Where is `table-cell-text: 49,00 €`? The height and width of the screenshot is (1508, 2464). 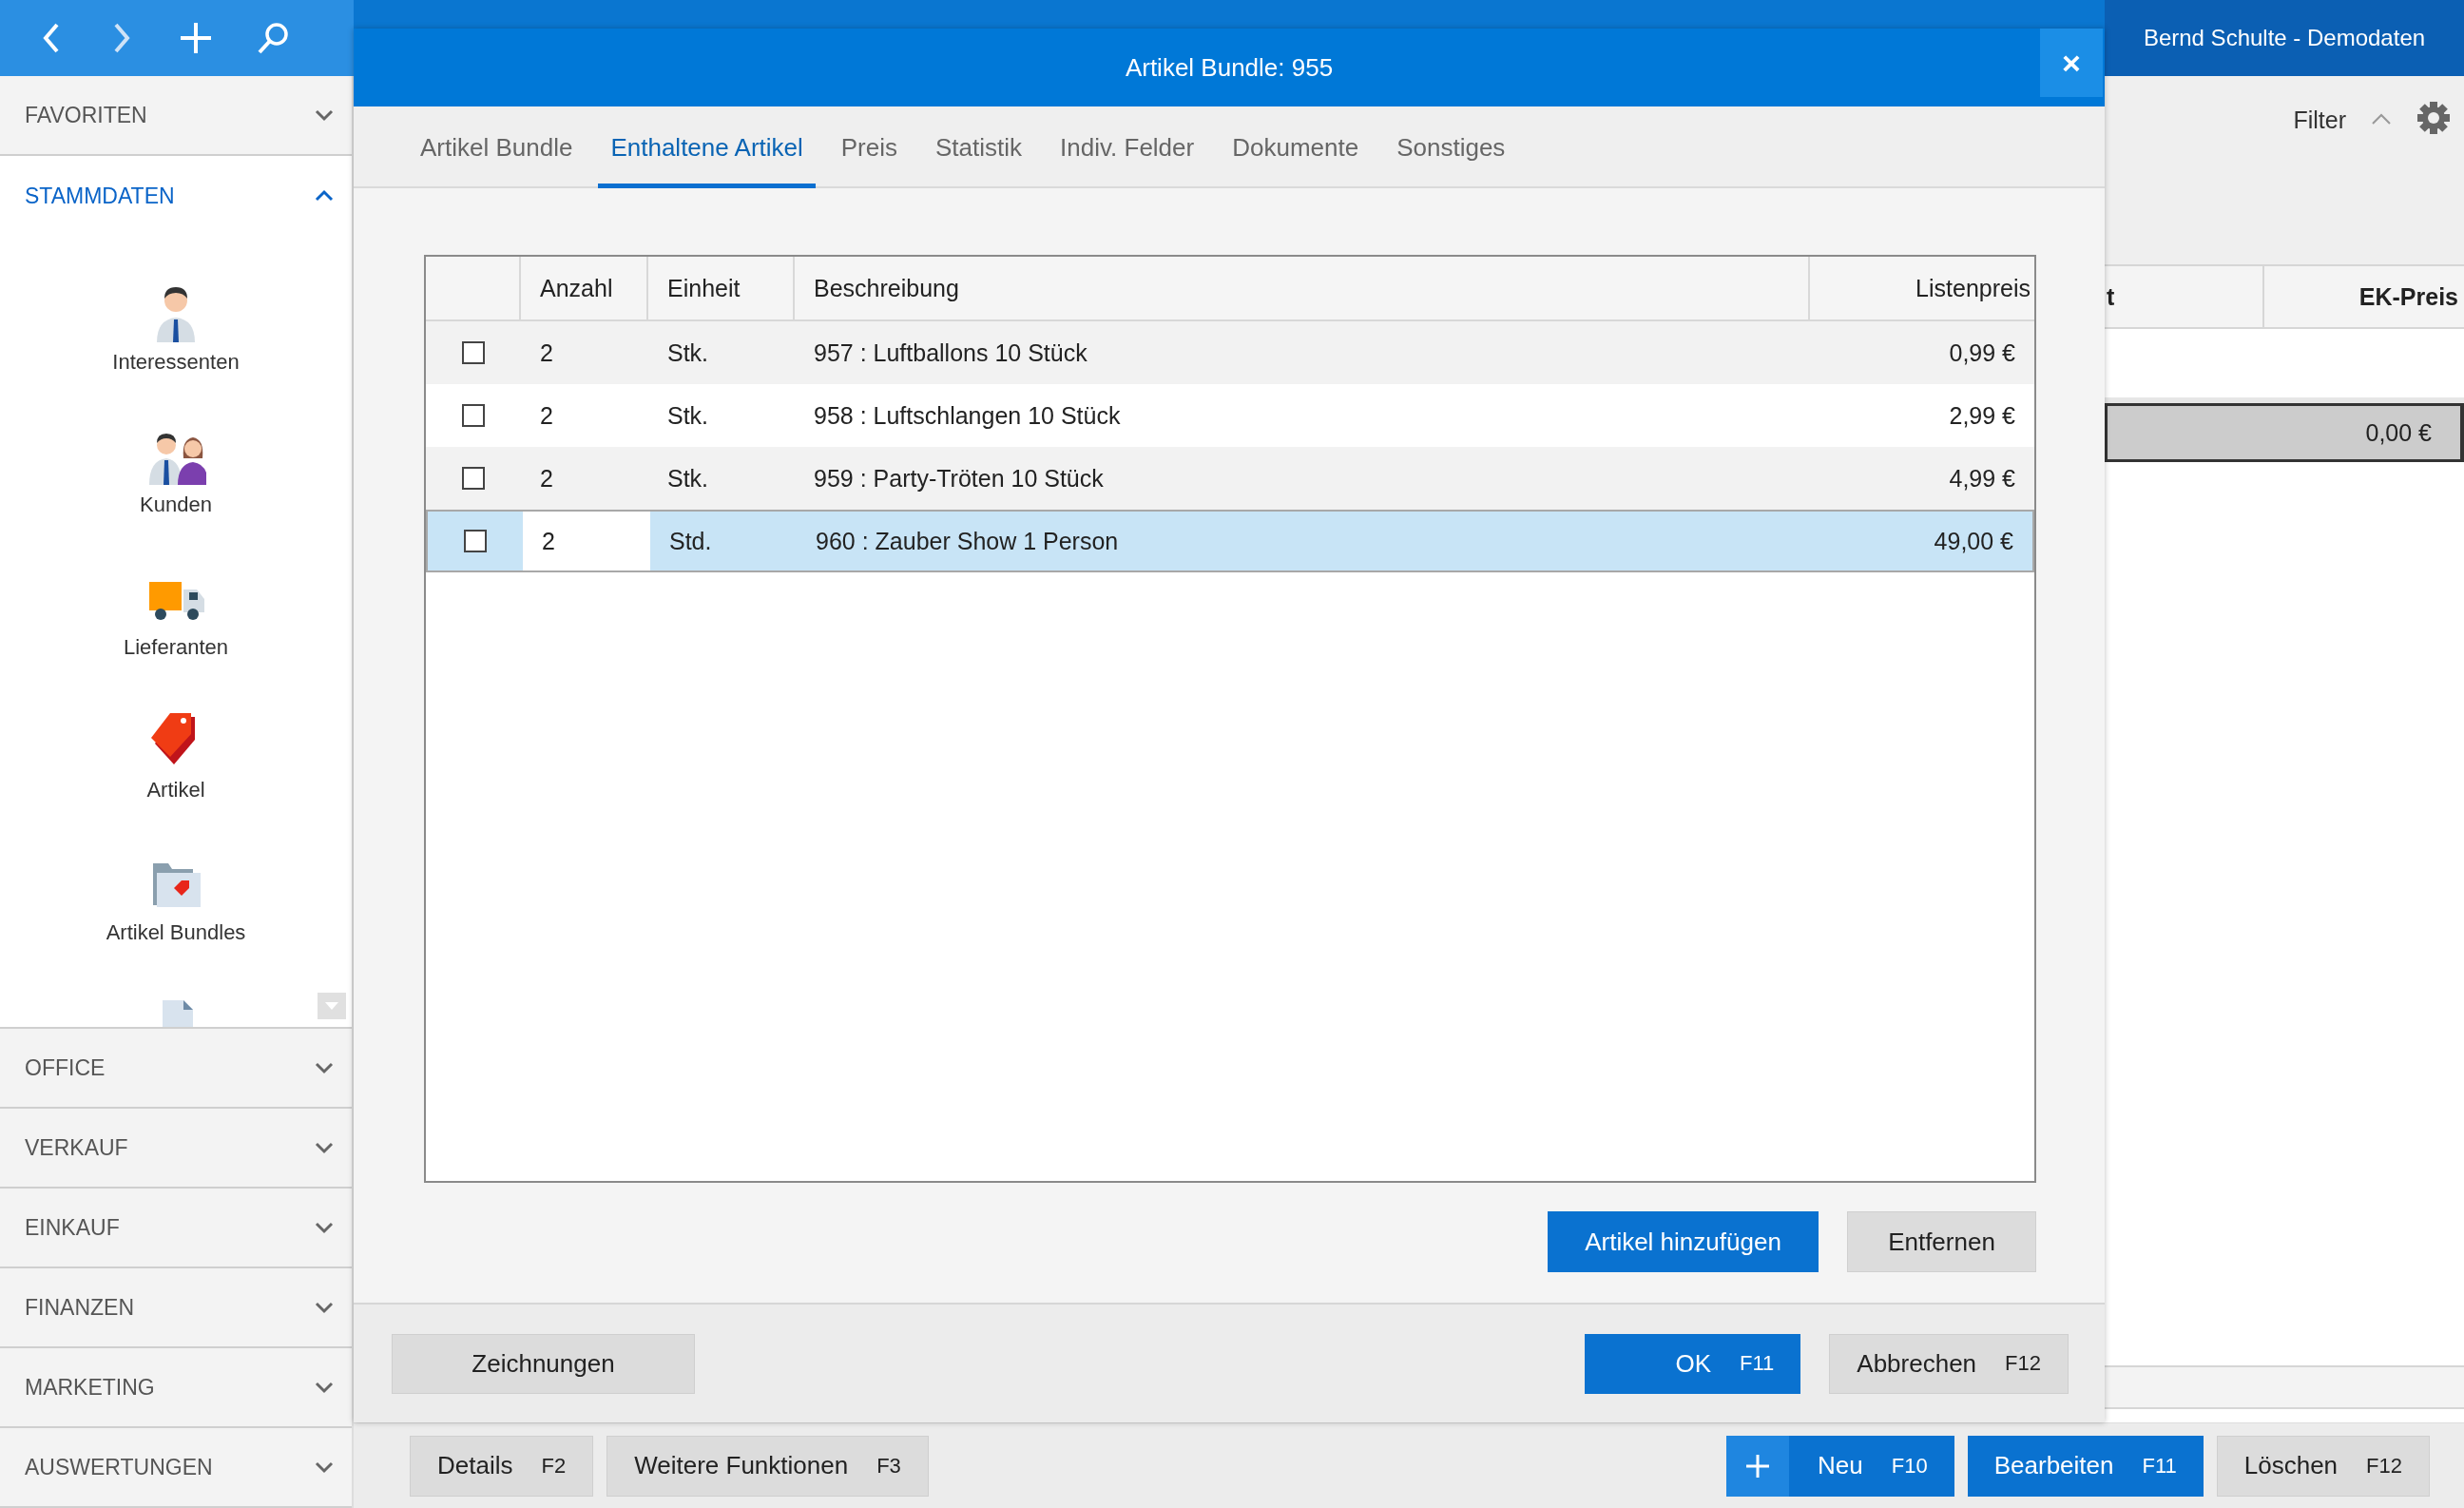 table-cell-text: 49,00 € is located at coordinates (1973, 541).